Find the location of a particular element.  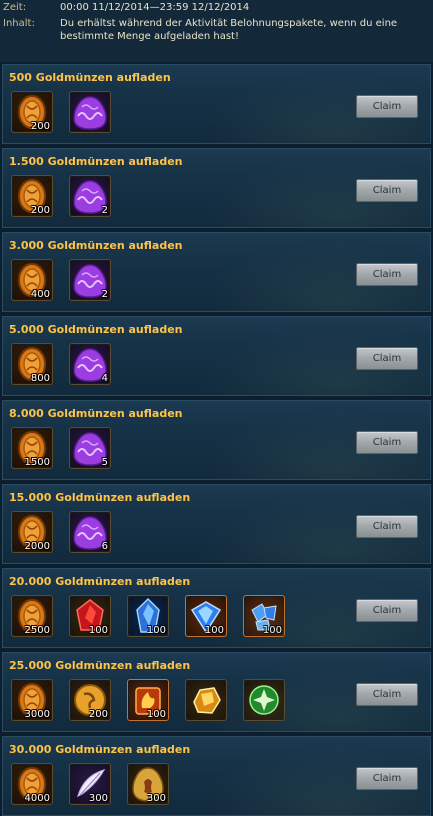

item-quantity: 400 is located at coordinates (40, 294).